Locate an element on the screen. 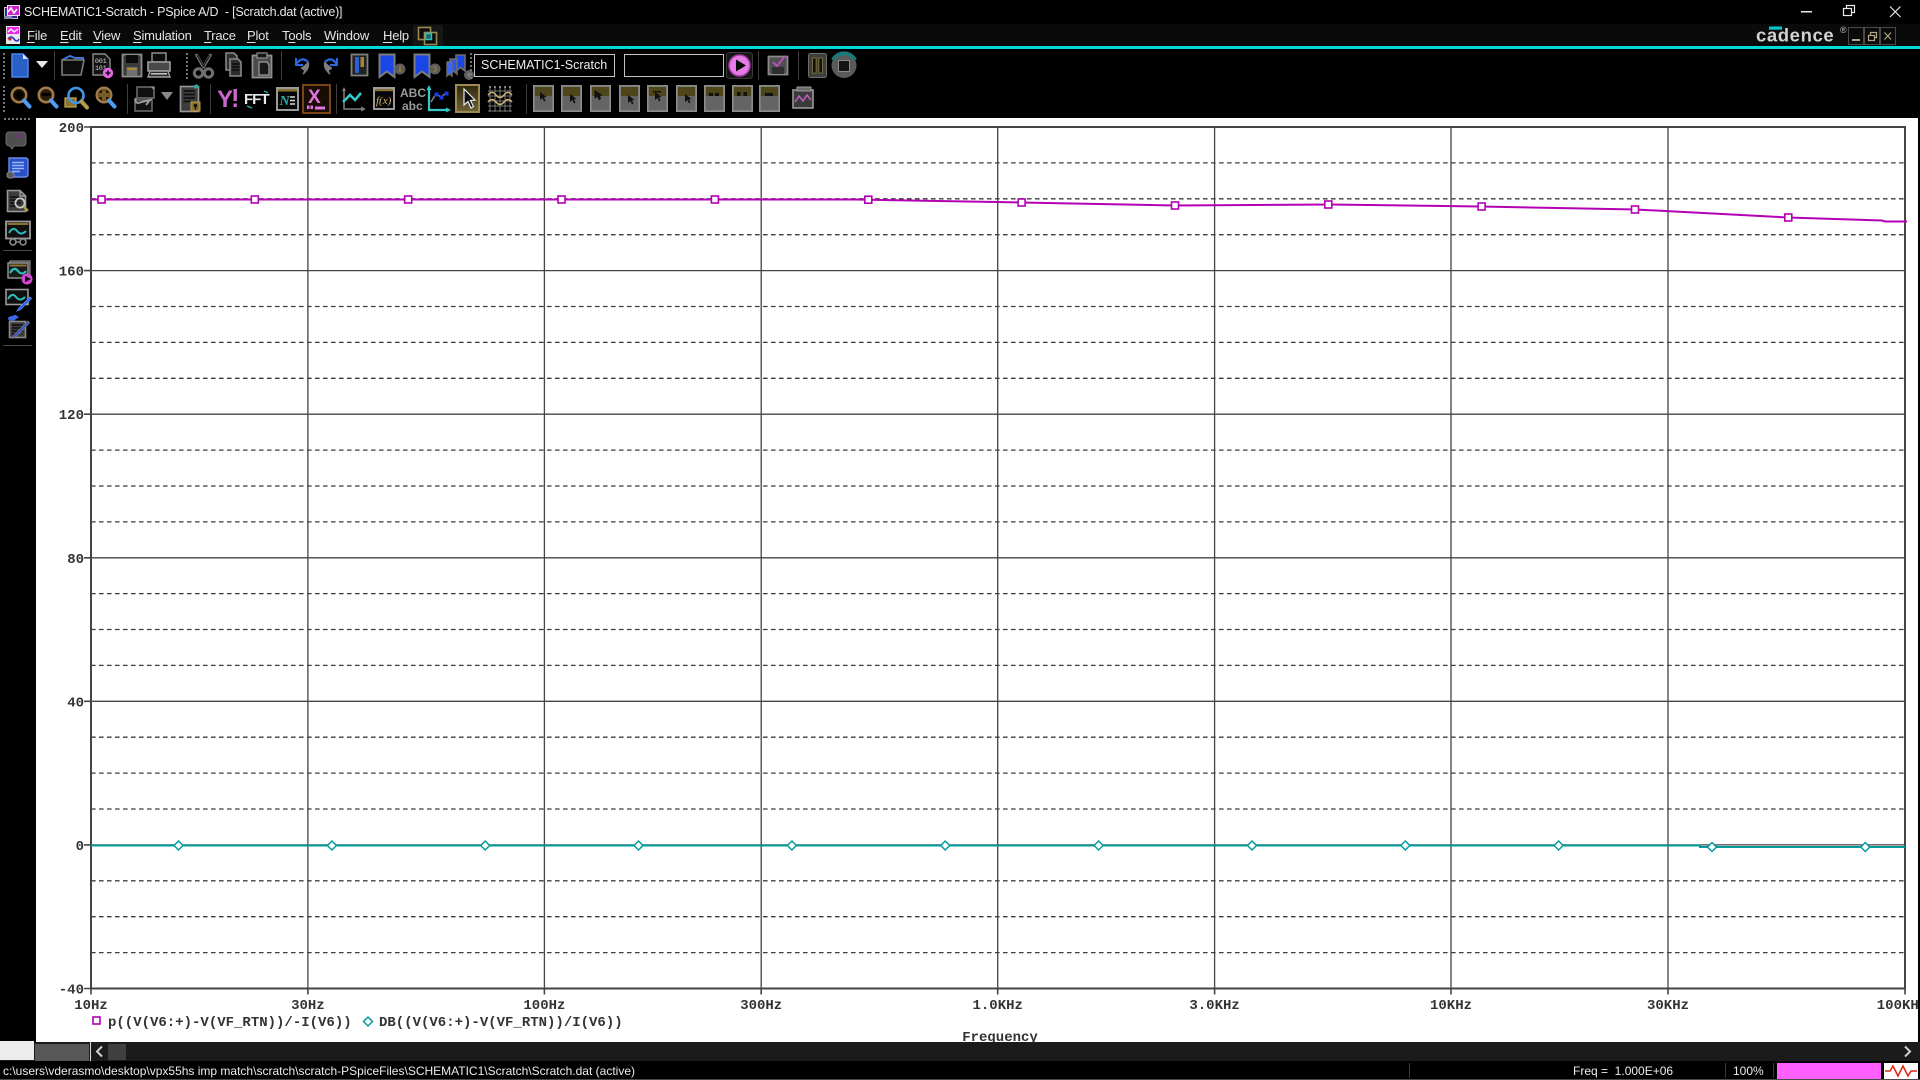 This screenshot has width=1920, height=1080. svg-text: 1.0KHz is located at coordinates (997, 1006).